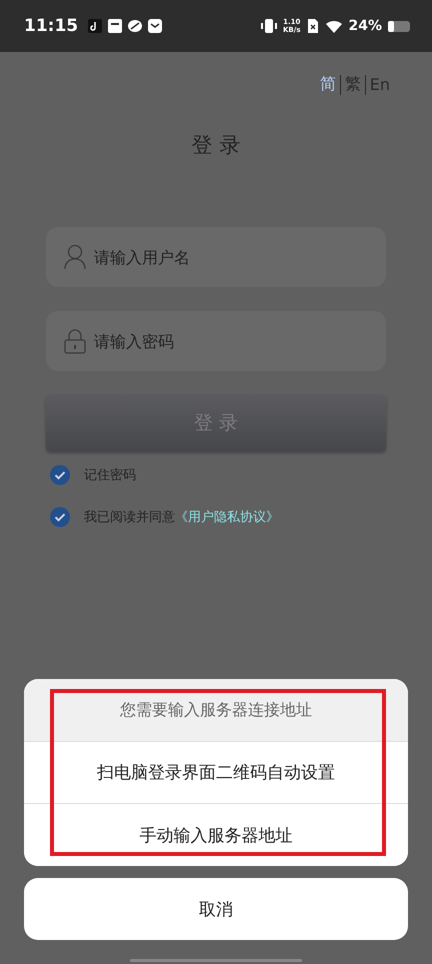 This screenshot has width=432, height=964. Describe the element at coordinates (216, 341) in the screenshot. I see `password-field: 请输入密码` at that location.